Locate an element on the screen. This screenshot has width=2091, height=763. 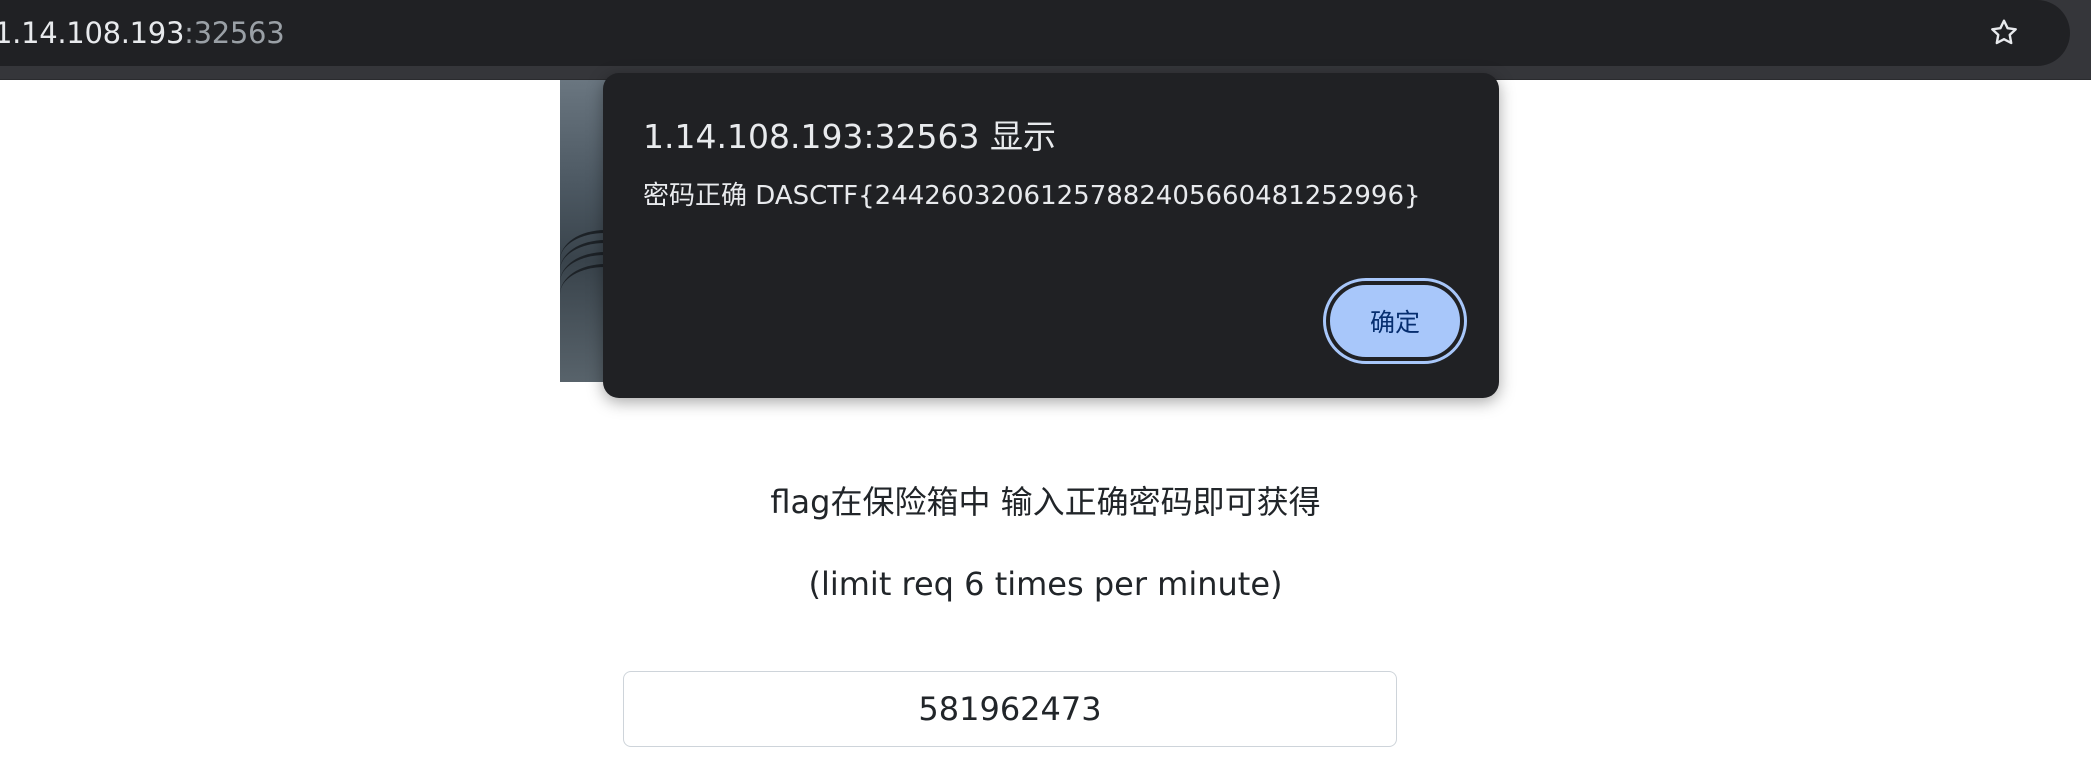
password-input is located at coordinates (1010, 709).